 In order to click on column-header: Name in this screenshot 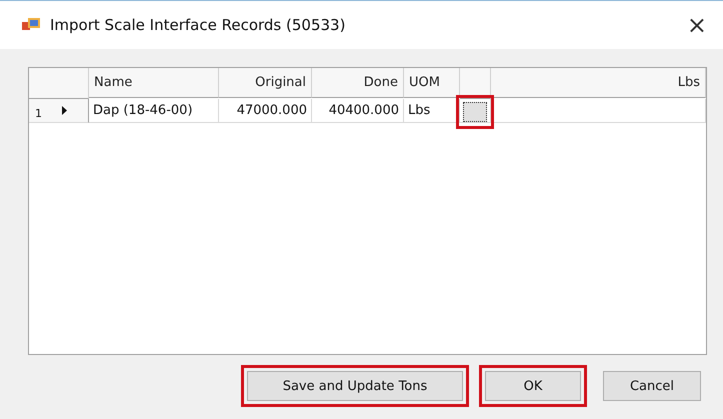, I will do `click(154, 83)`.